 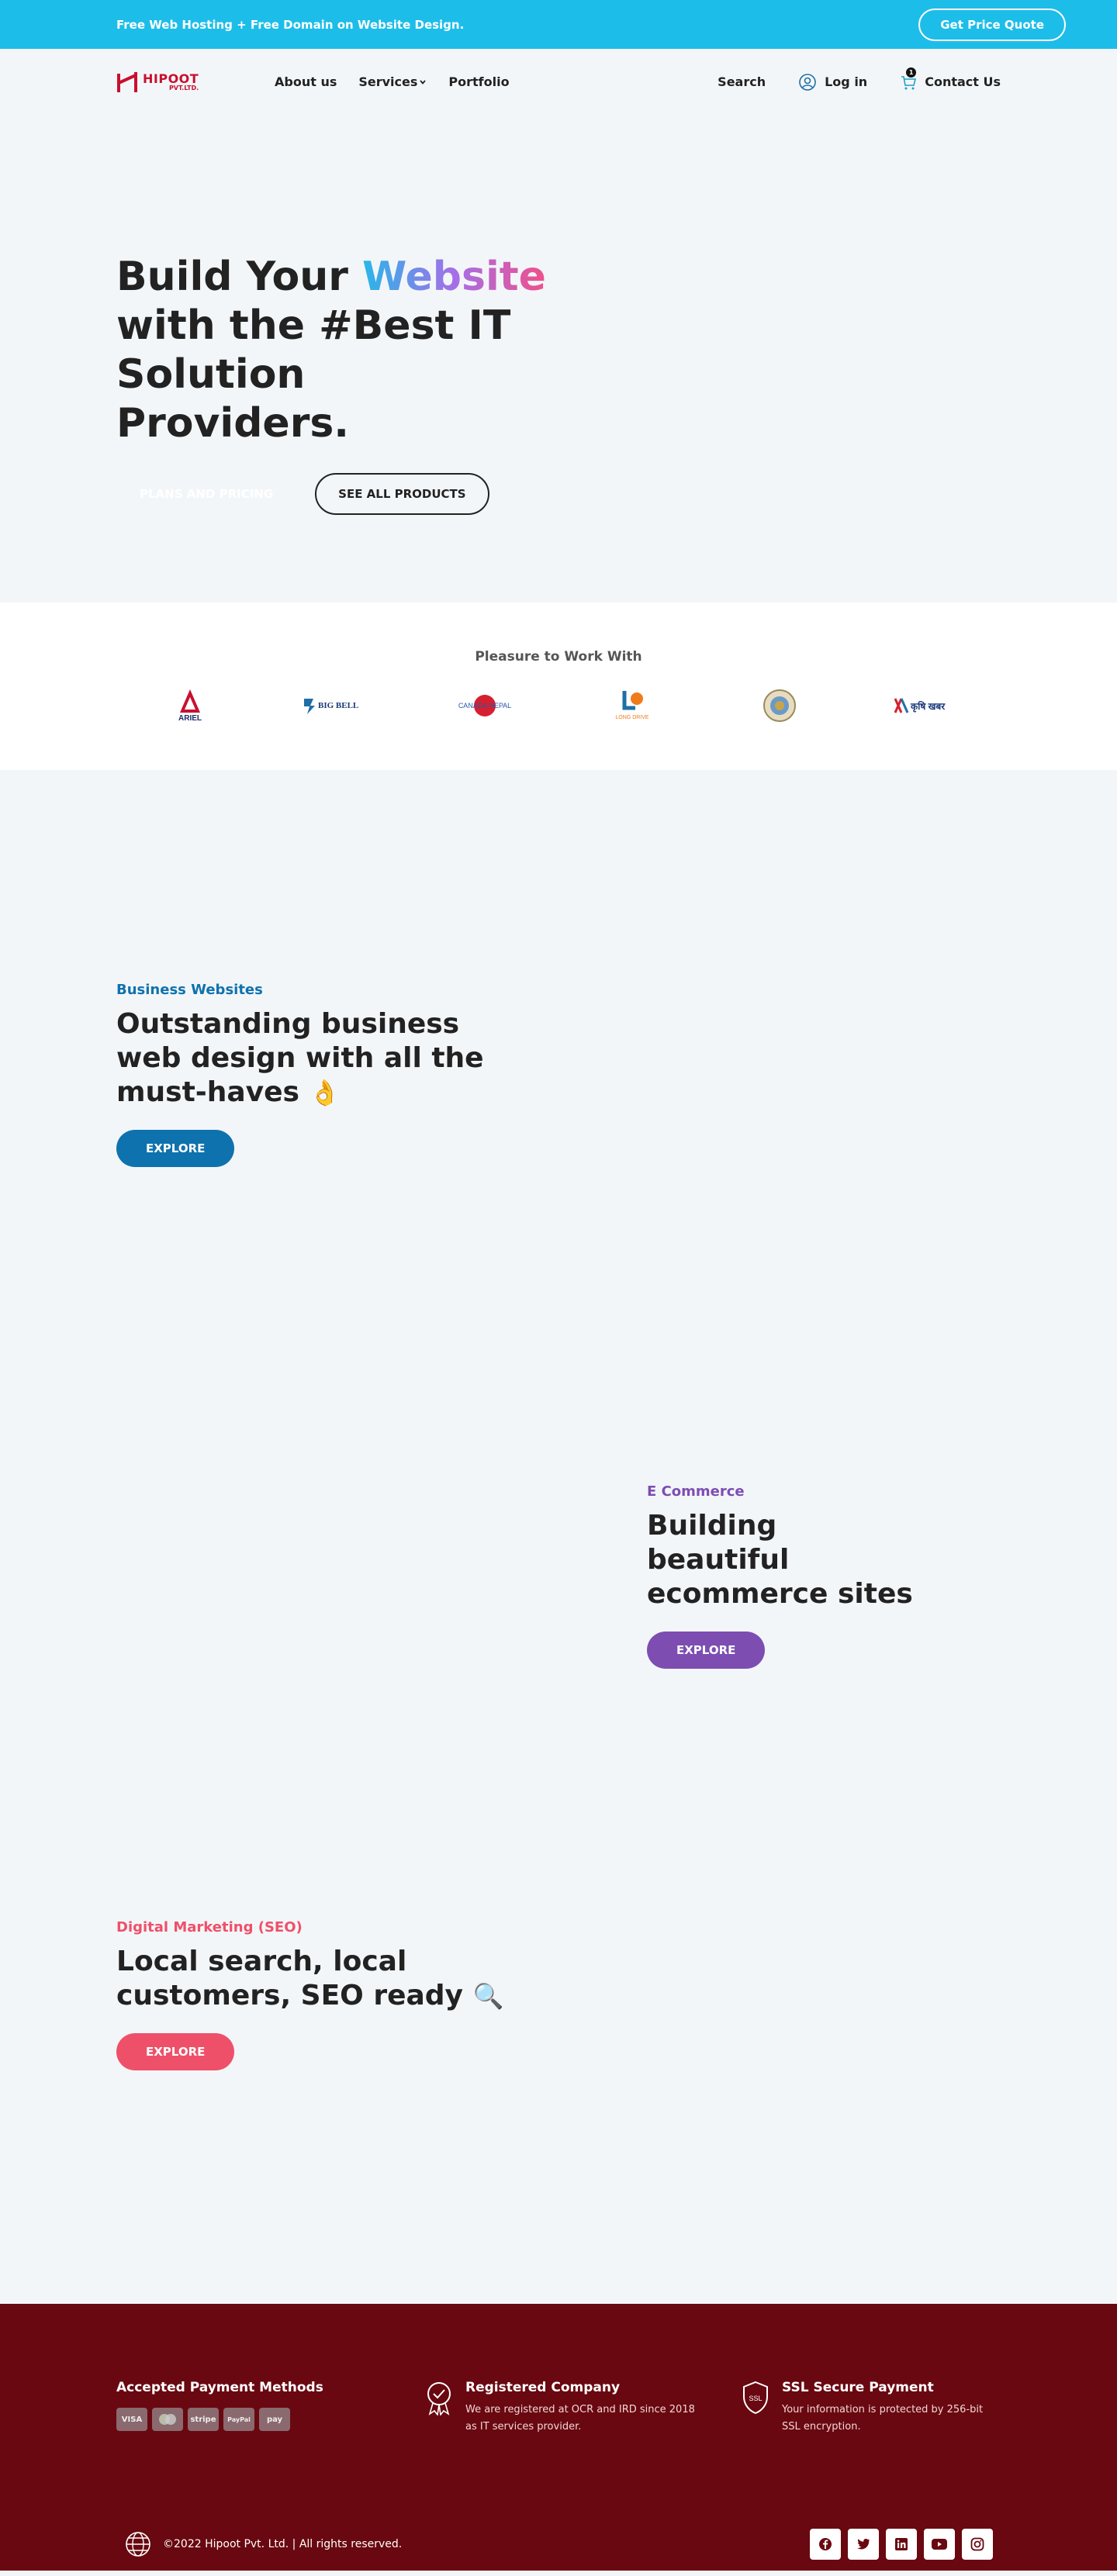 I want to click on feature-tag: Digital Marketing (SEO), so click(x=210, y=1927).